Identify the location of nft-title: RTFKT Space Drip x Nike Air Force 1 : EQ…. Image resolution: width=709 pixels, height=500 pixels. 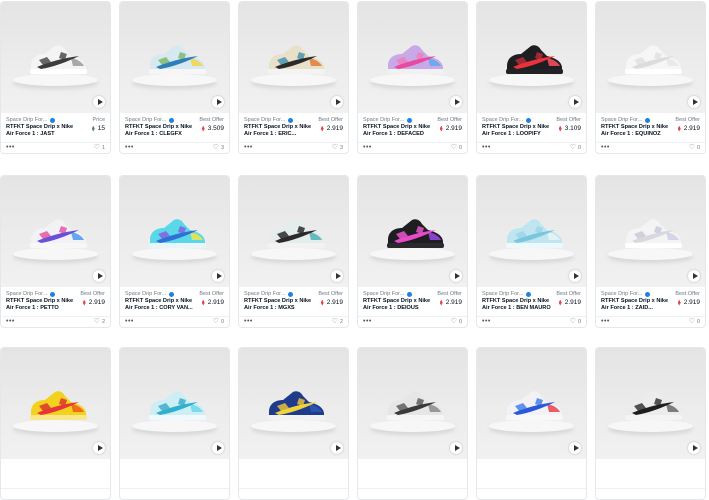
(636, 131).